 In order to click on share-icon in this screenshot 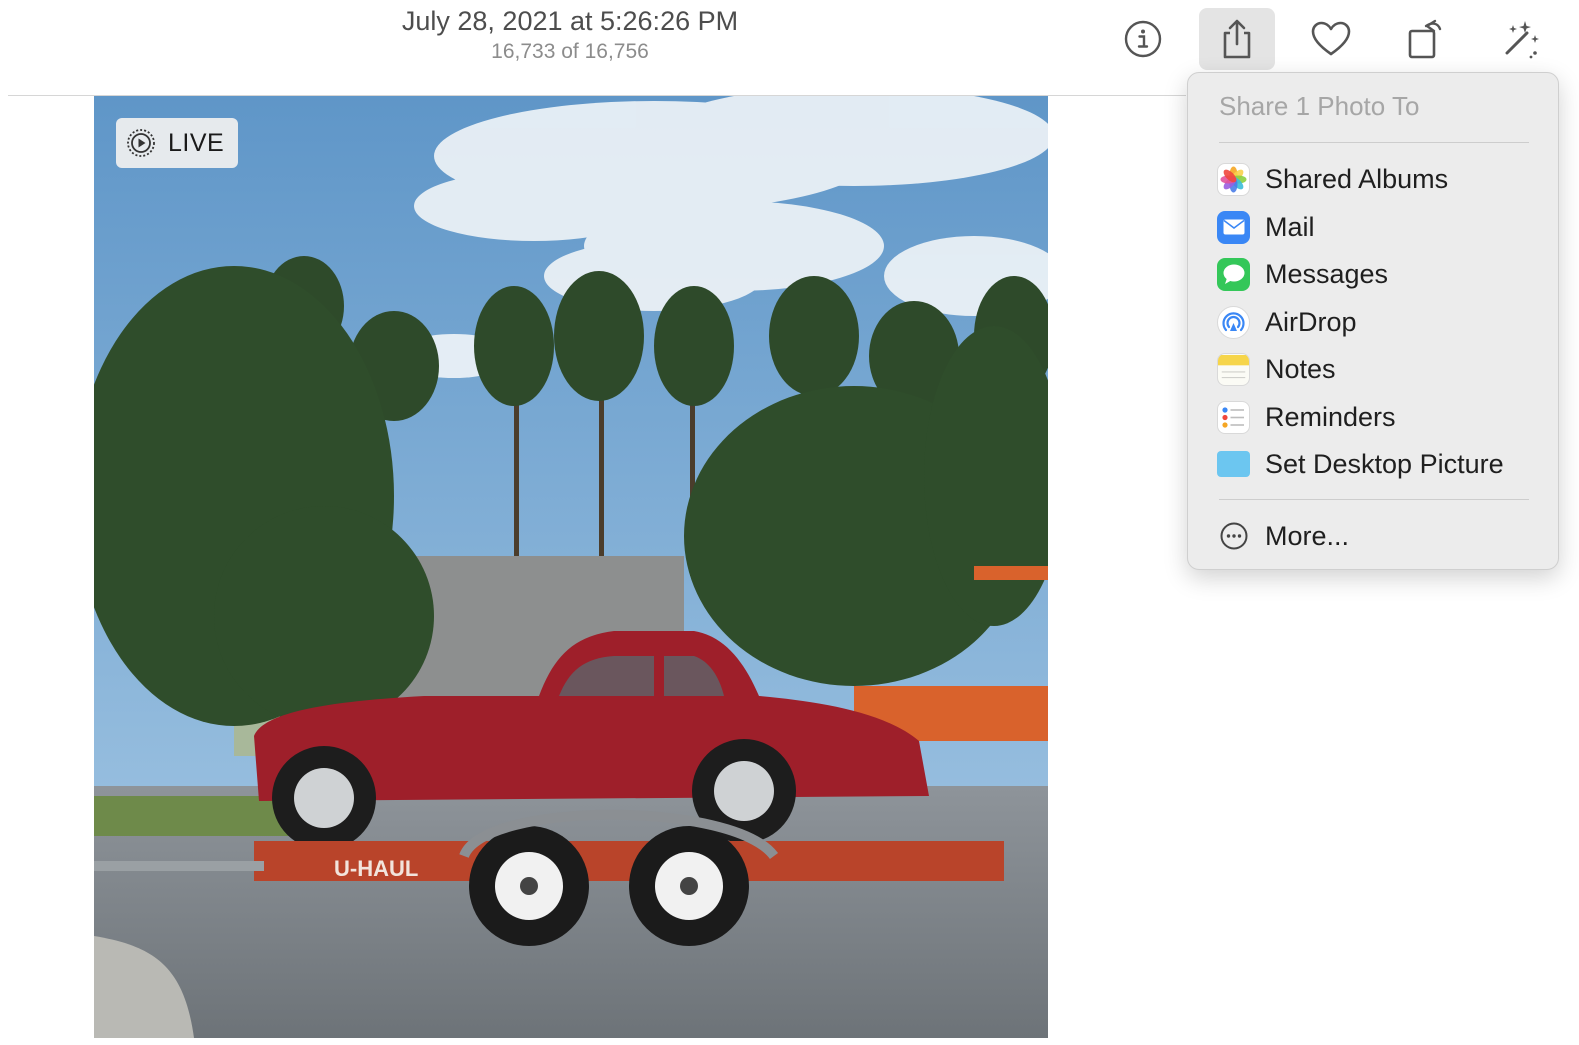, I will do `click(1237, 39)`.